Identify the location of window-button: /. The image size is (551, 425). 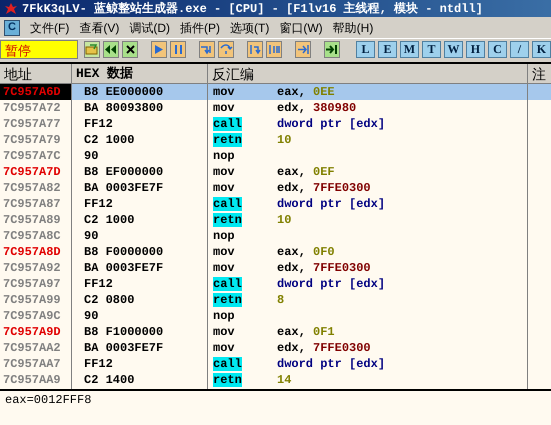
(519, 49).